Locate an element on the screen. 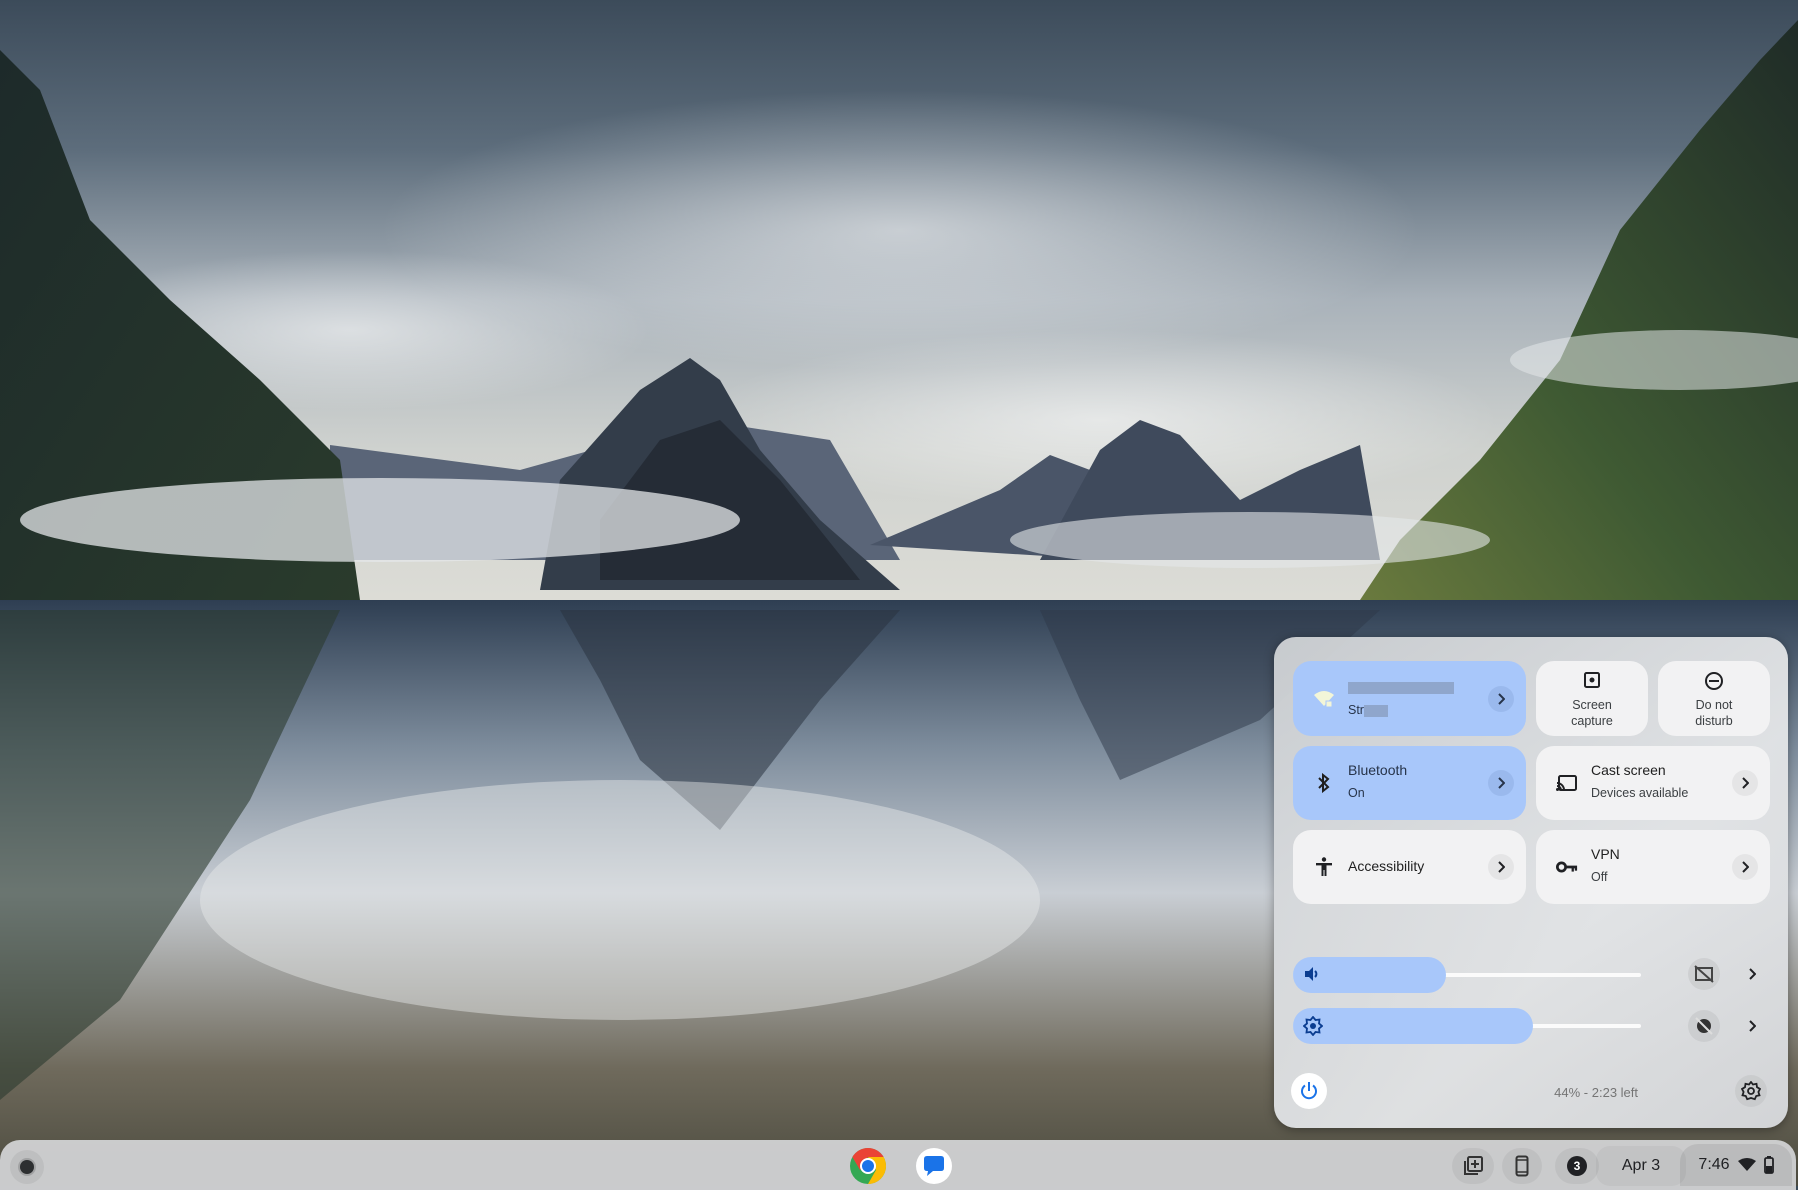  vpn-details-chevron-icon is located at coordinates (1745, 867).